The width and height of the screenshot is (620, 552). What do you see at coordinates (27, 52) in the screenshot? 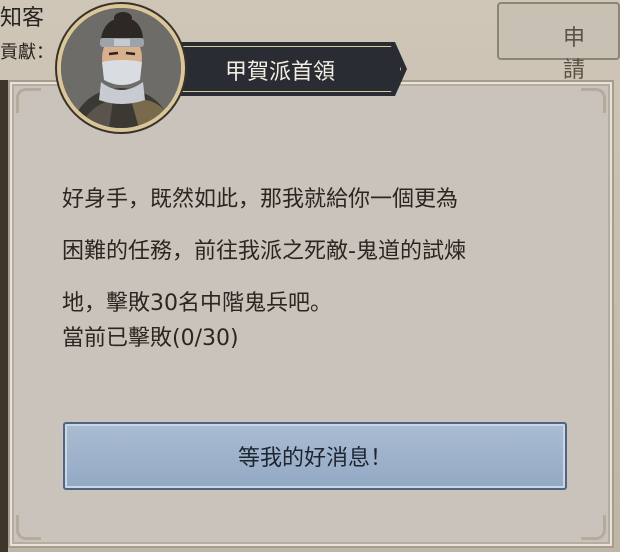
I see `background-subtitle: 貢獻：` at bounding box center [27, 52].